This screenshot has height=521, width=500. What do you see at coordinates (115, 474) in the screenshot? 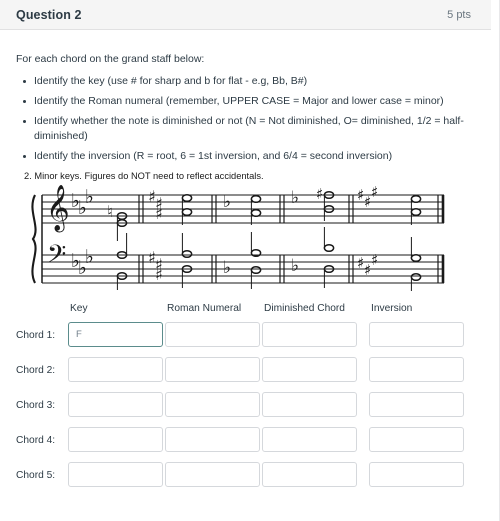
I see `input-chord-5-key` at bounding box center [115, 474].